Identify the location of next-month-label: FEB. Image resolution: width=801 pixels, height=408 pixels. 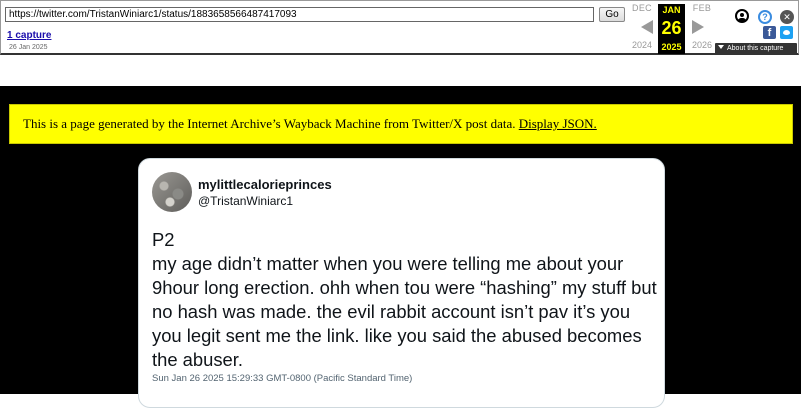
(702, 8).